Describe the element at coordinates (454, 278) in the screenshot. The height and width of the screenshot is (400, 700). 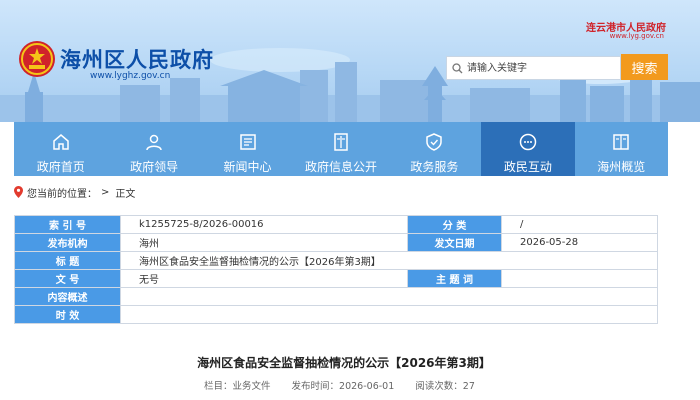
I see `keywords-label: 主 题 词` at that location.